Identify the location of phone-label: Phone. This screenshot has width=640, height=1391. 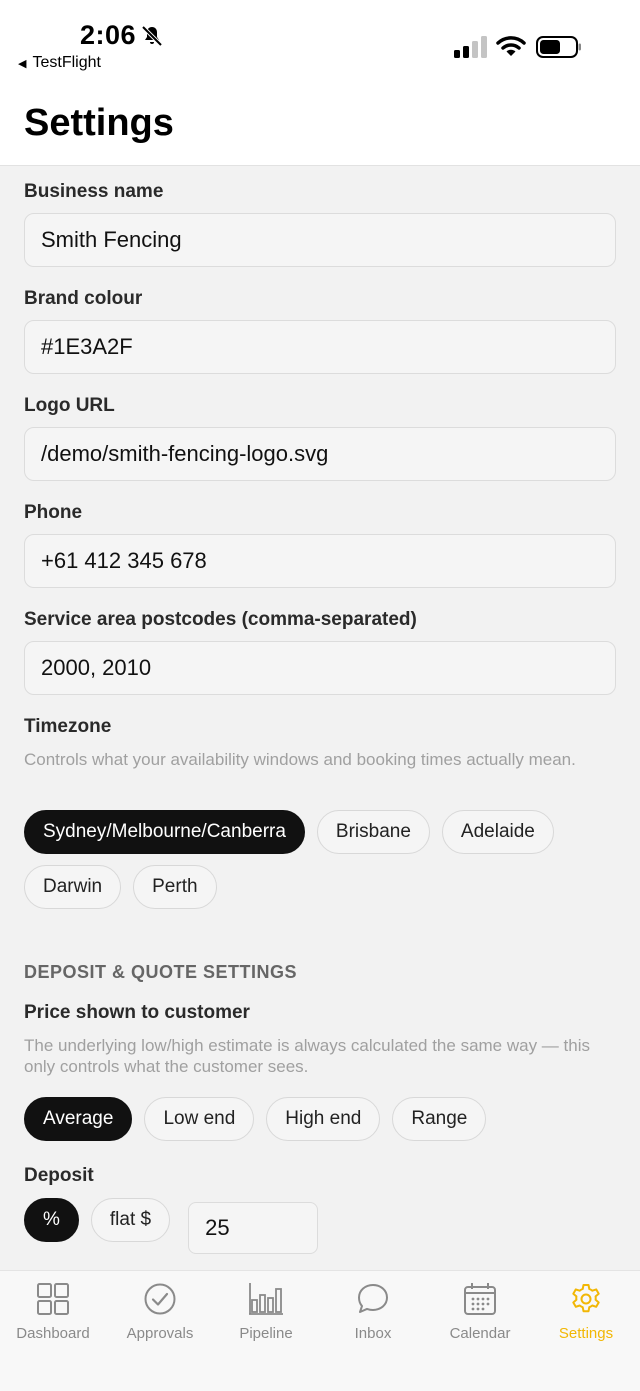
(53, 512).